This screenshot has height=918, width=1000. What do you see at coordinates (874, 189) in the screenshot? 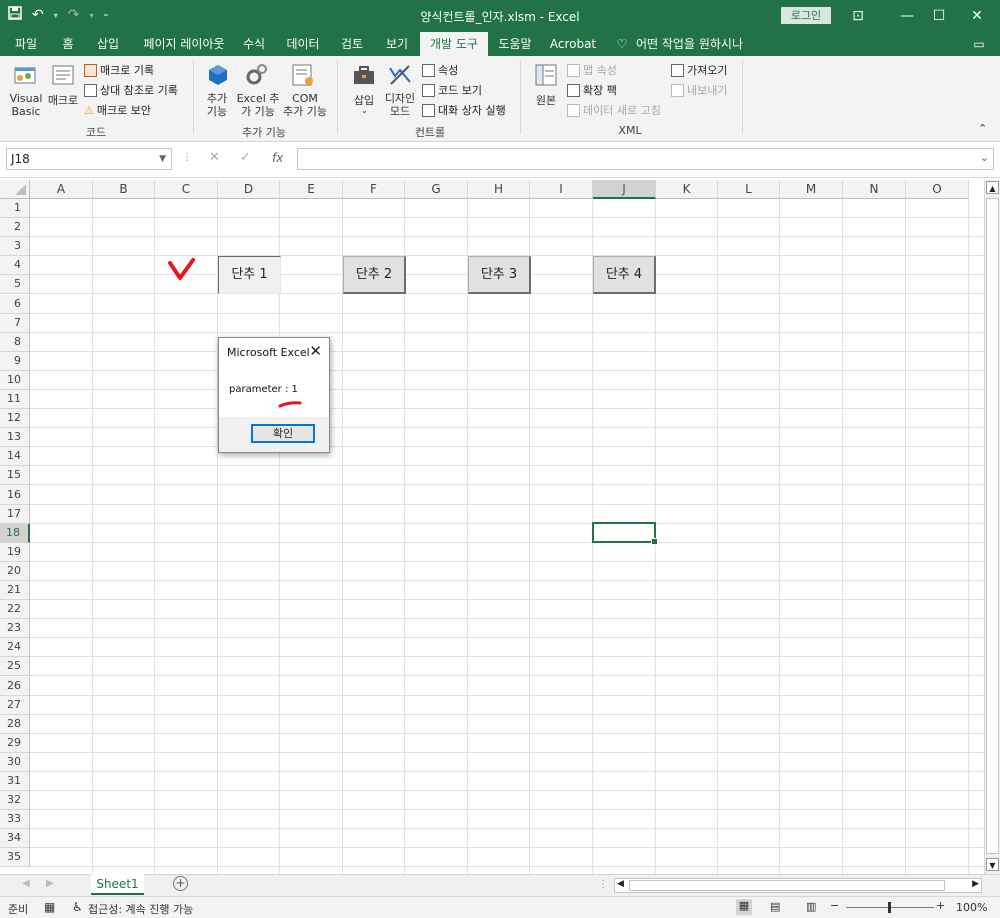
I see `column-header-n: N` at bounding box center [874, 189].